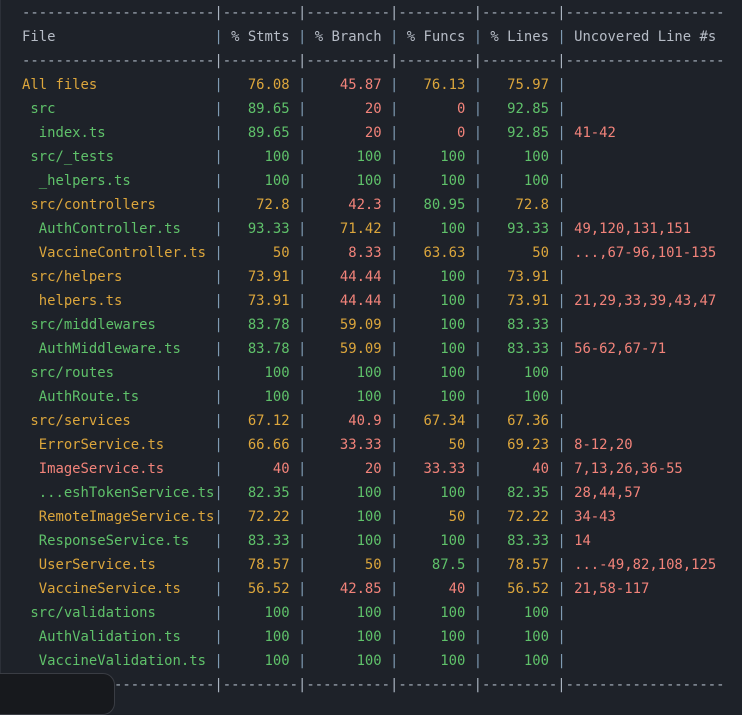 Image resolution: width=742 pixels, height=715 pixels. What do you see at coordinates (118, 253) in the screenshot?
I see `file-name: VaccineController.ts` at bounding box center [118, 253].